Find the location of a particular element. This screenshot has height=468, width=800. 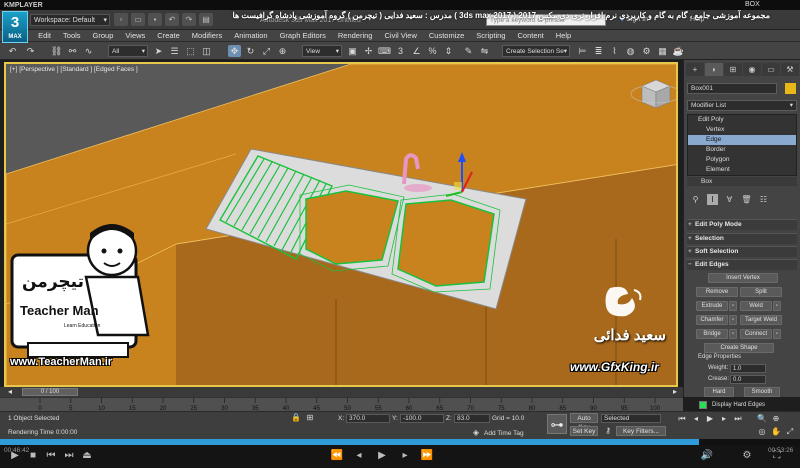

connect-settings-button: ▫ is located at coordinates (777, 334).